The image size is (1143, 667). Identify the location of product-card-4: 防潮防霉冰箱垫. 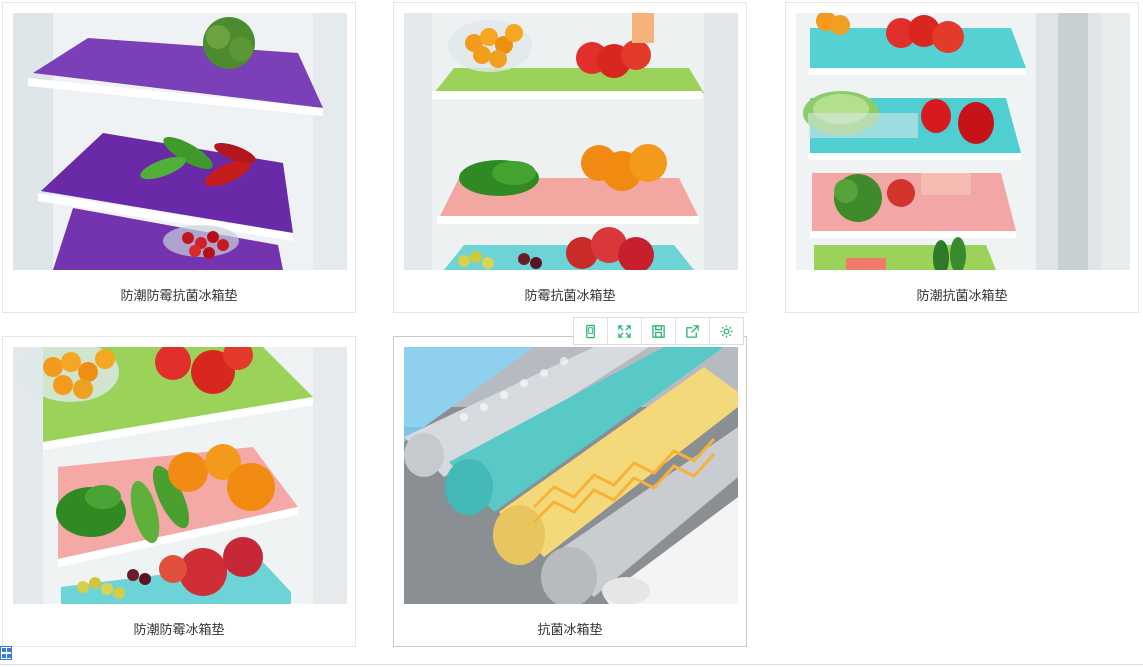
(179, 491).